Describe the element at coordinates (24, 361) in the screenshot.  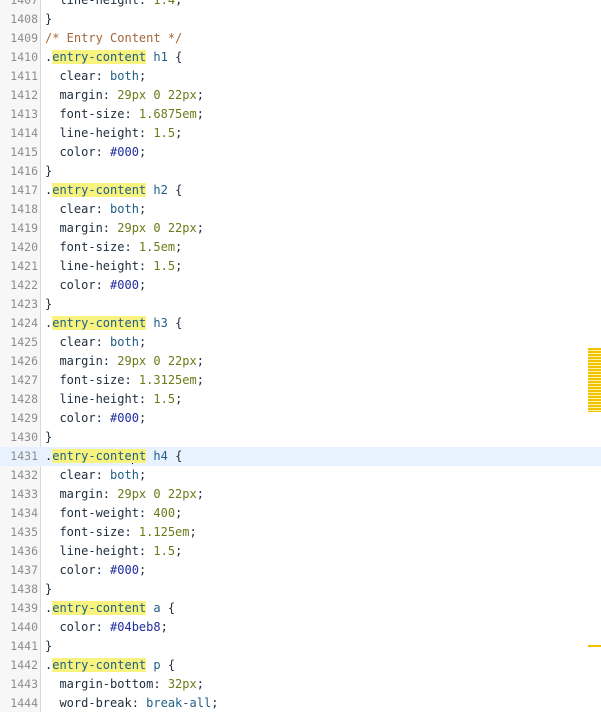
I see `line-number: 1426` at that location.